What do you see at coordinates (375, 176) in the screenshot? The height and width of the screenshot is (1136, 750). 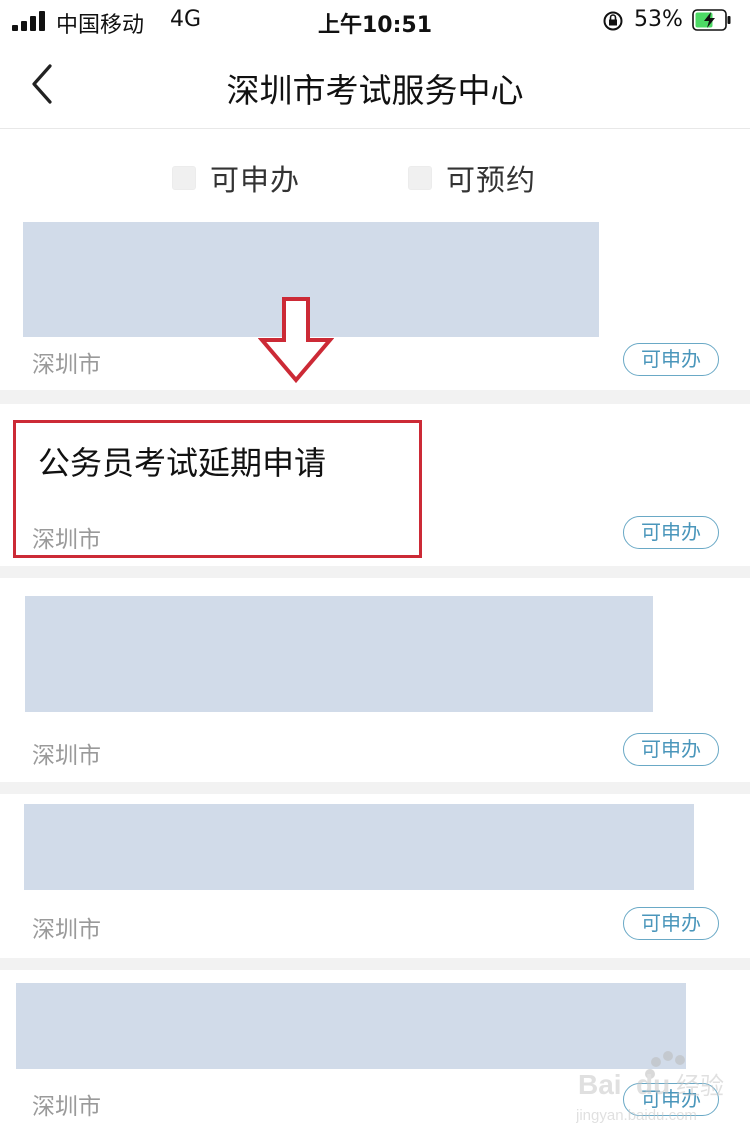 I see `filter-bar: 可申办 可预约` at bounding box center [375, 176].